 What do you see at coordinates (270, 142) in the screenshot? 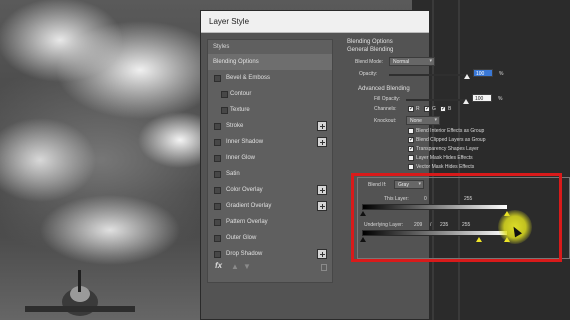
I see `style-item-inner-shadow: Inner Shadow` at bounding box center [270, 142].